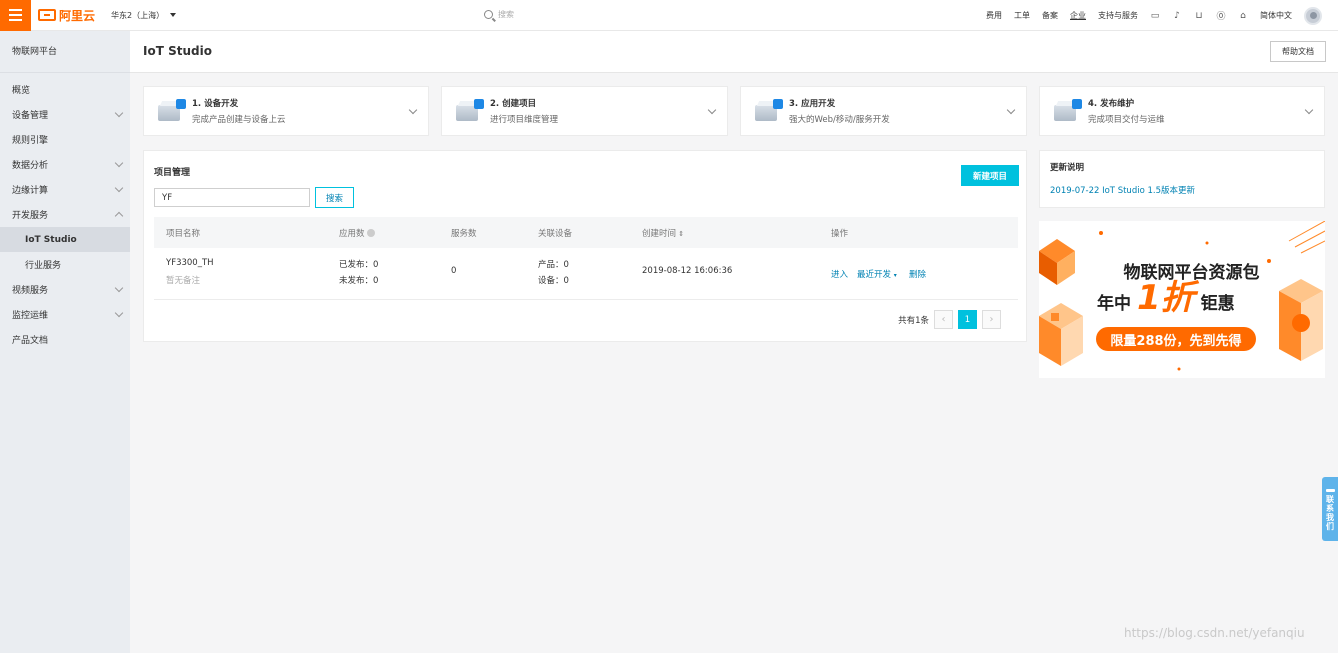  I want to click on panel-title: 项目管理, so click(172, 173).